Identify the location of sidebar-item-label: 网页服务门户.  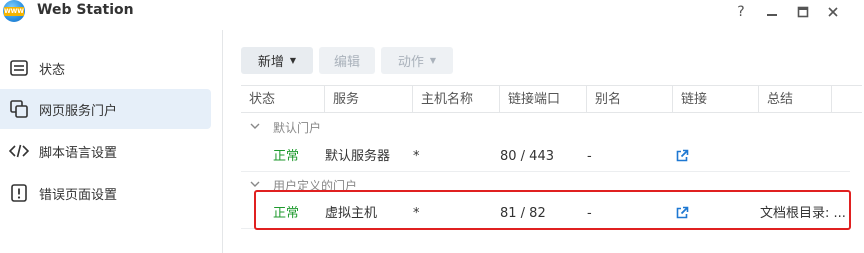
(78, 111).